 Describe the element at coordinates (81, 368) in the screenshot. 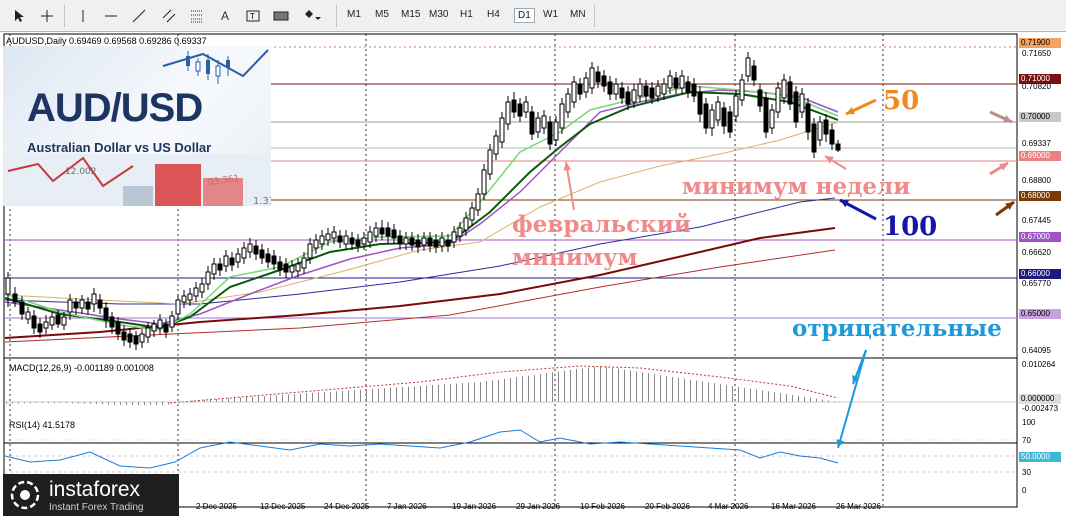

I see `macd-label: MACD(12,26,9) -0.001189 0.001008` at that location.